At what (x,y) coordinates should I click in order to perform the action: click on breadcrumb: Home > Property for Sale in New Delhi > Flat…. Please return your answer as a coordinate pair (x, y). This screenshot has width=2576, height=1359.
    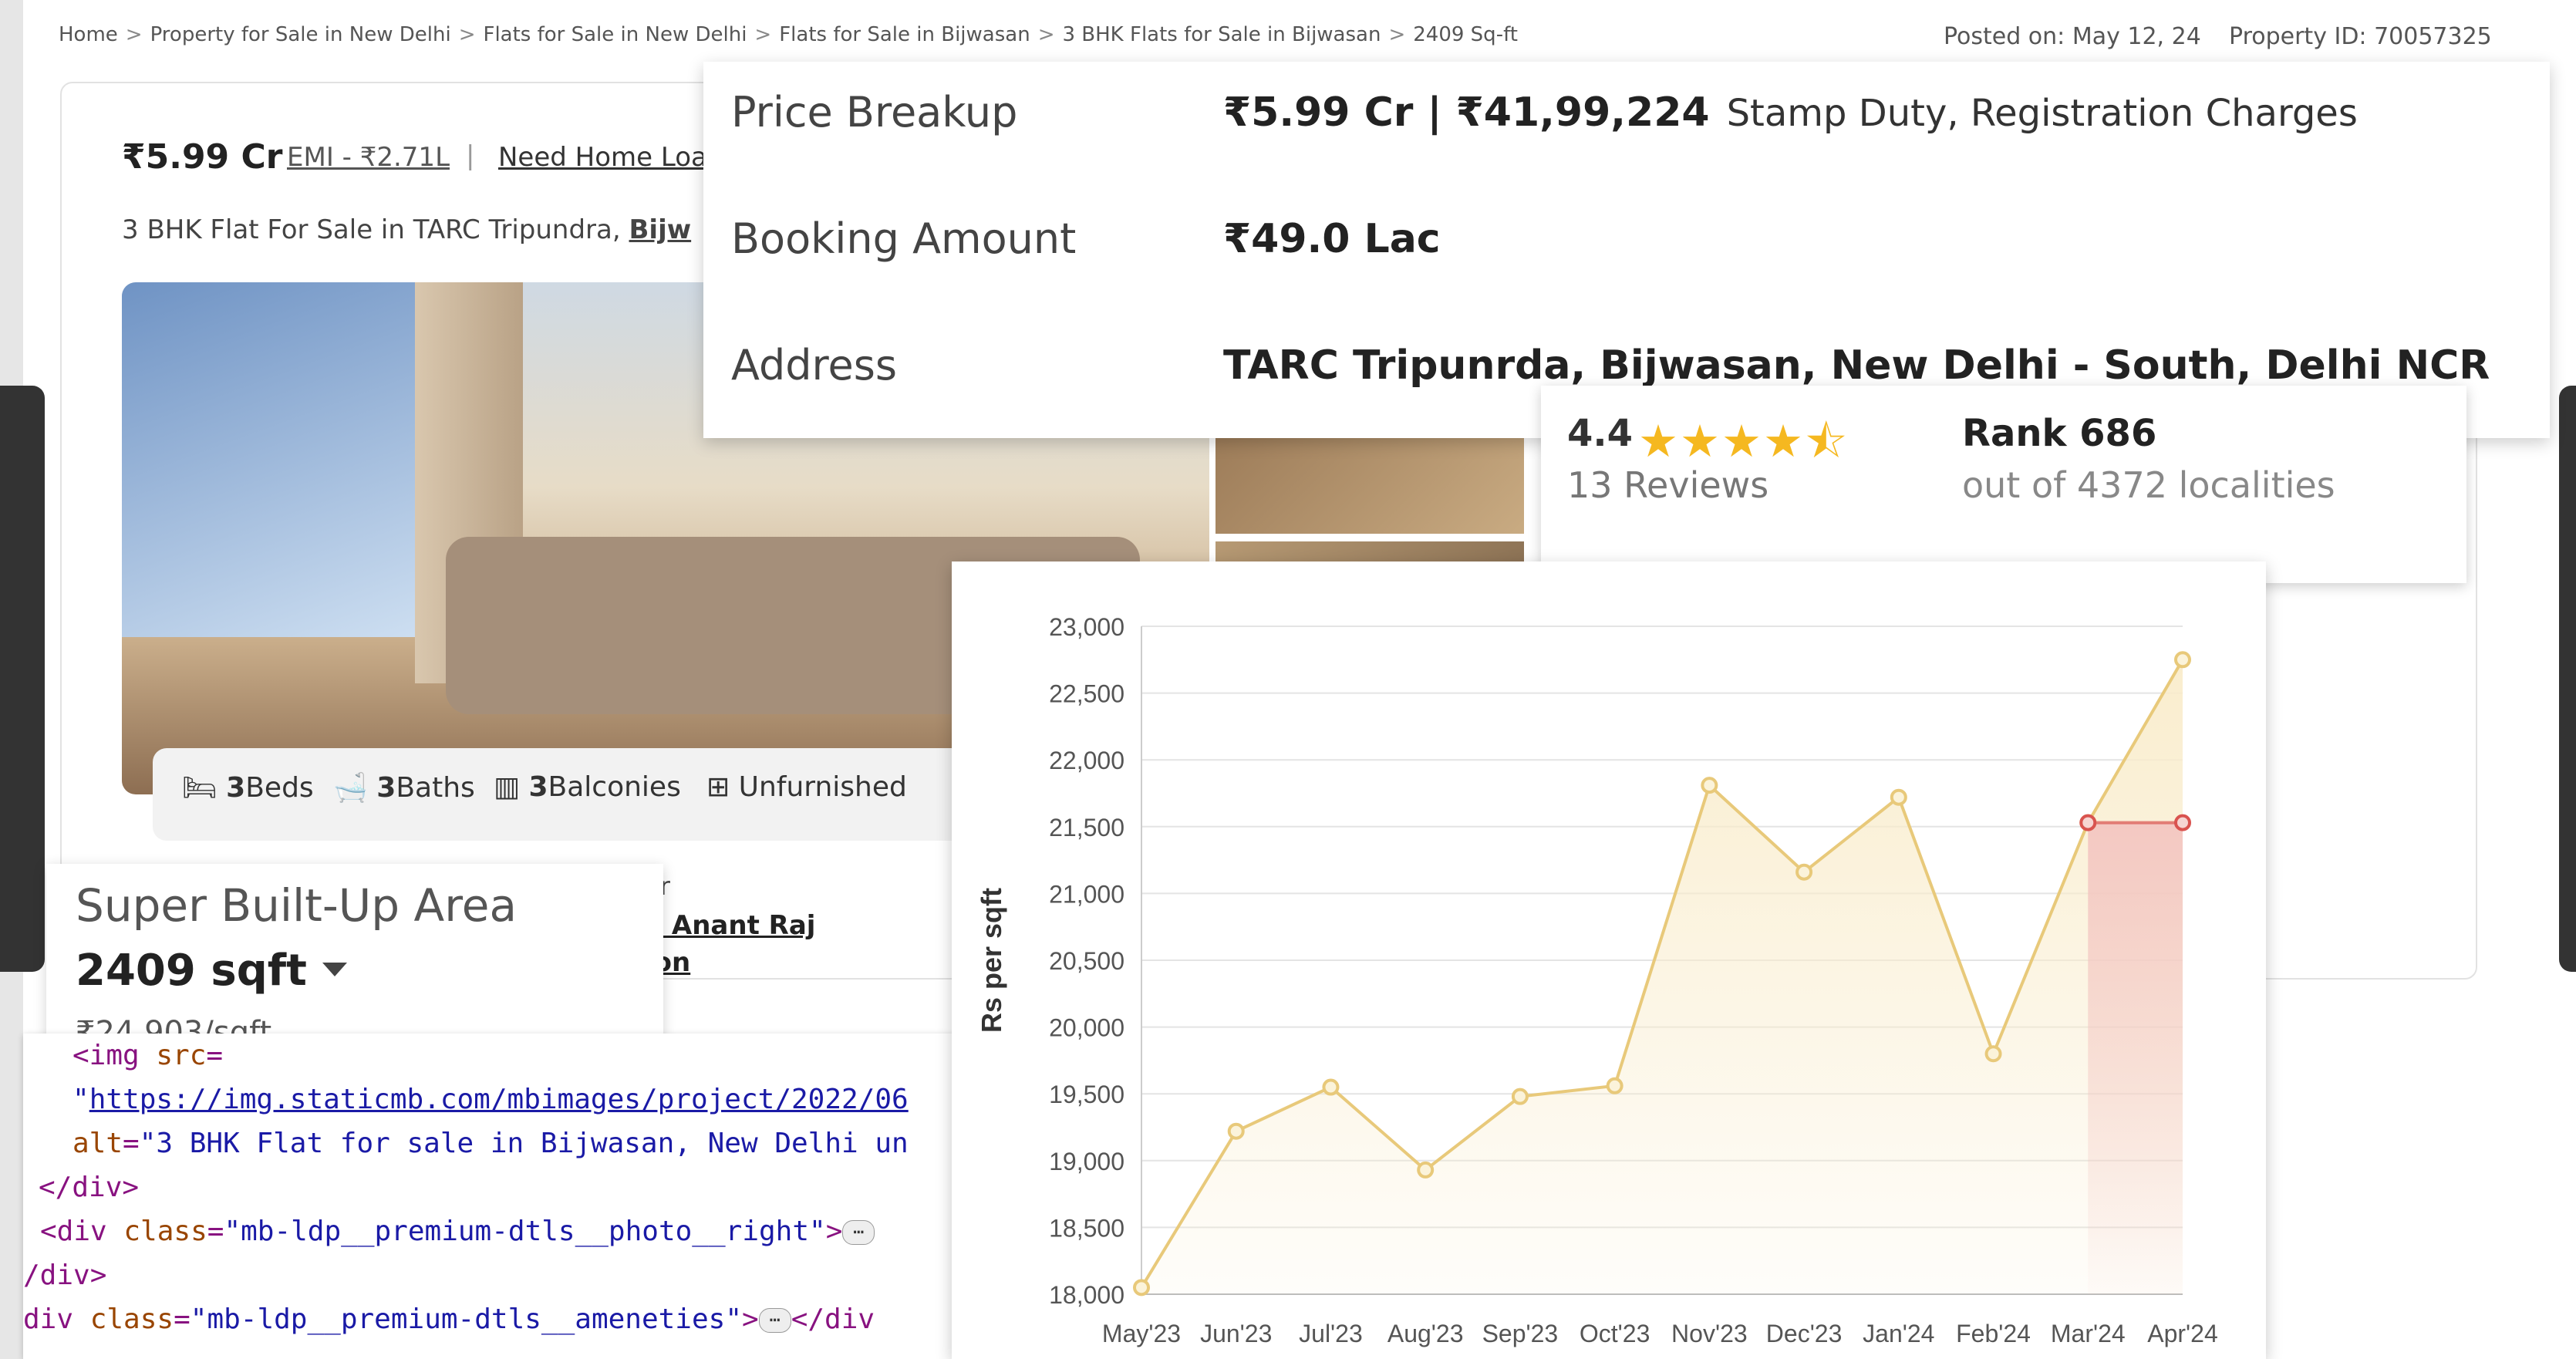
    Looking at the image, I should click on (788, 34).